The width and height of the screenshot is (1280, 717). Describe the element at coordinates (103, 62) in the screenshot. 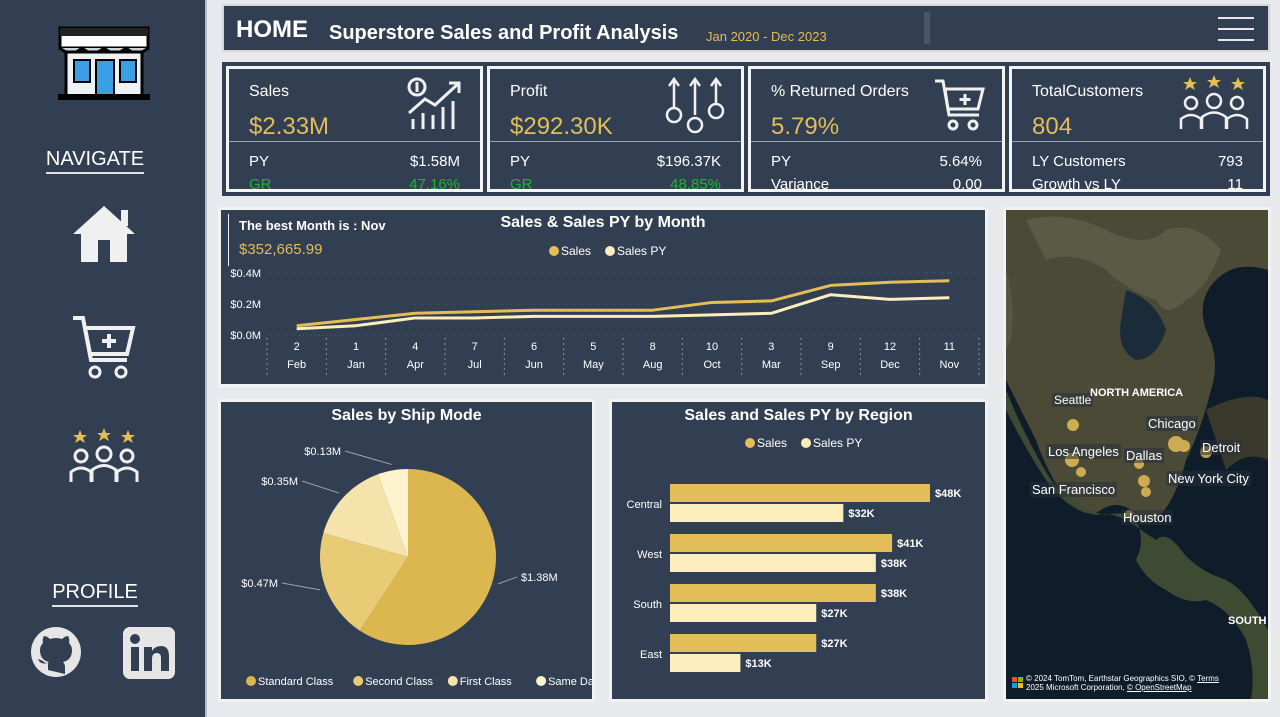

I see `store-icon` at that location.